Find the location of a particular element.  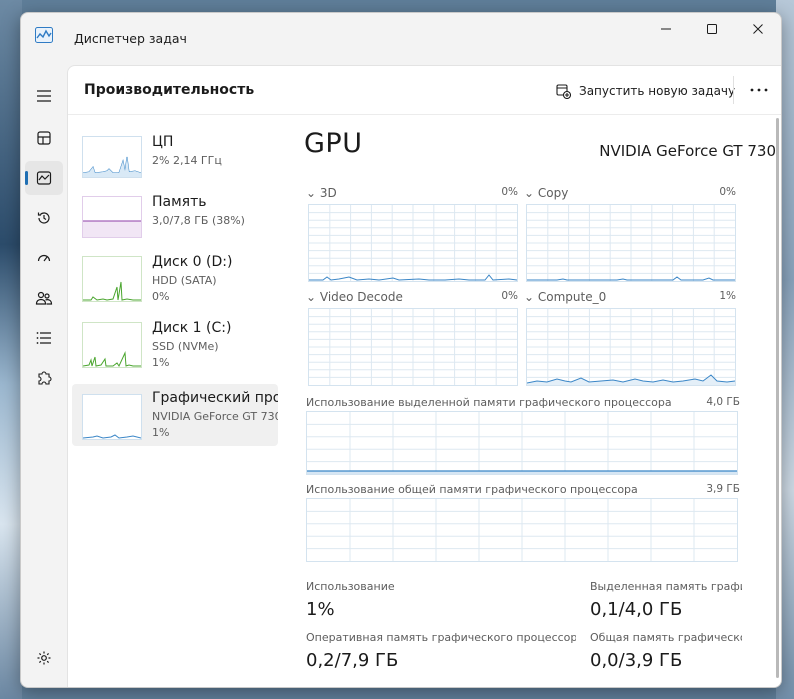

nav-users is located at coordinates (44, 298).